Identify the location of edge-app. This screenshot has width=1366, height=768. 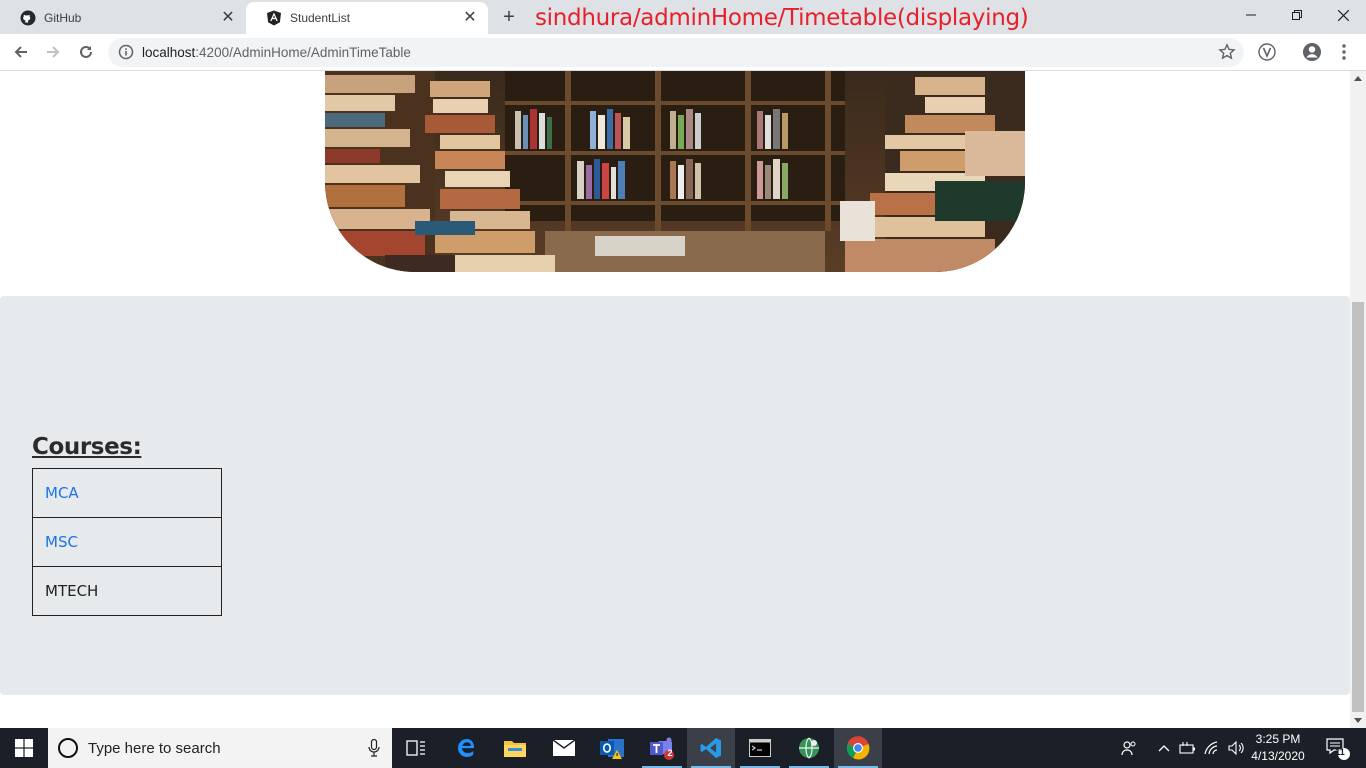
(467, 748).